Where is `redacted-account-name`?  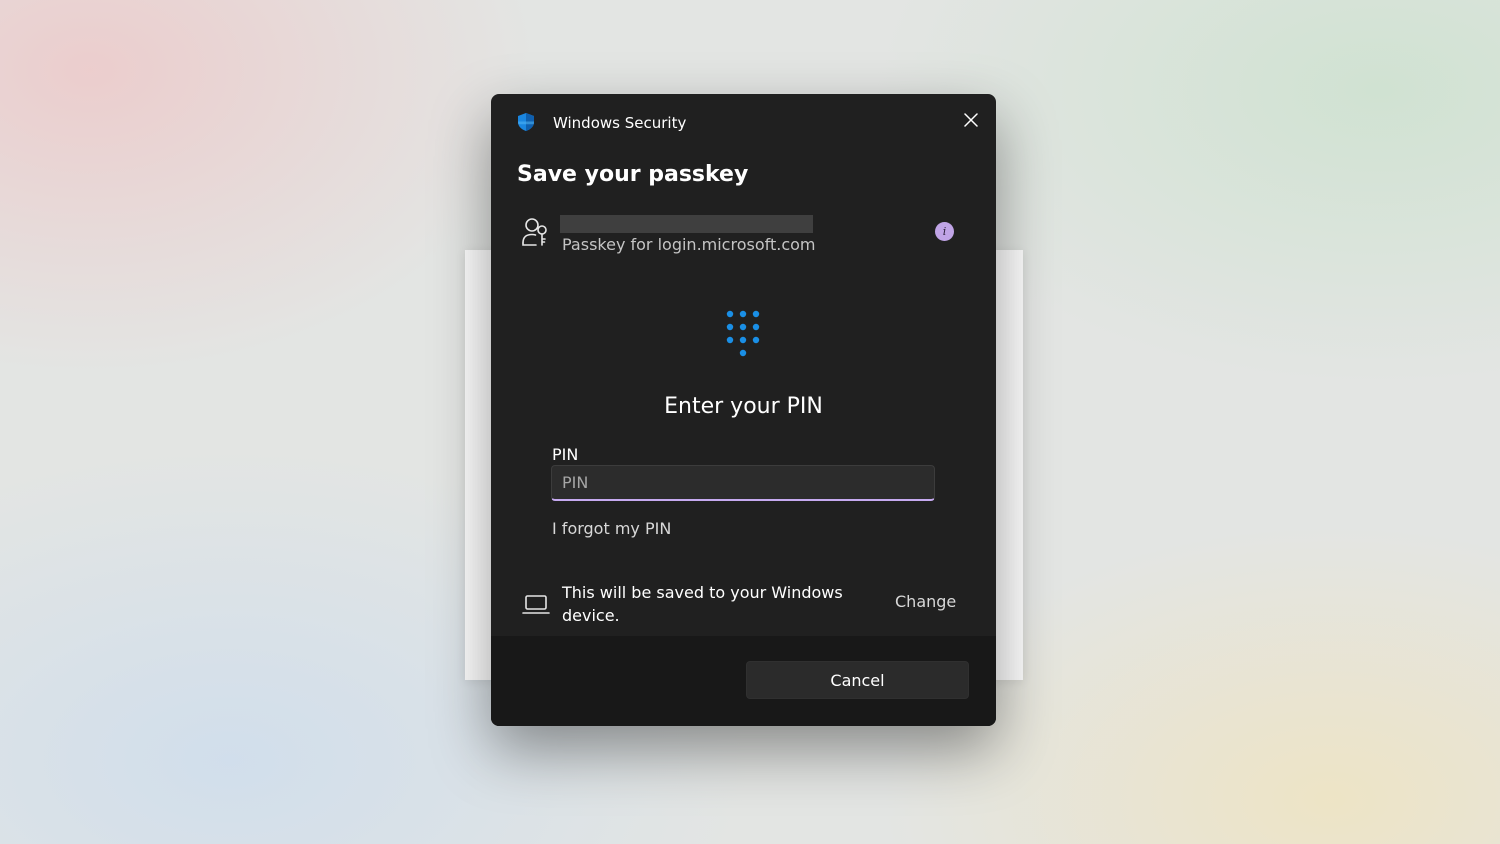
redacted-account-name is located at coordinates (686, 224).